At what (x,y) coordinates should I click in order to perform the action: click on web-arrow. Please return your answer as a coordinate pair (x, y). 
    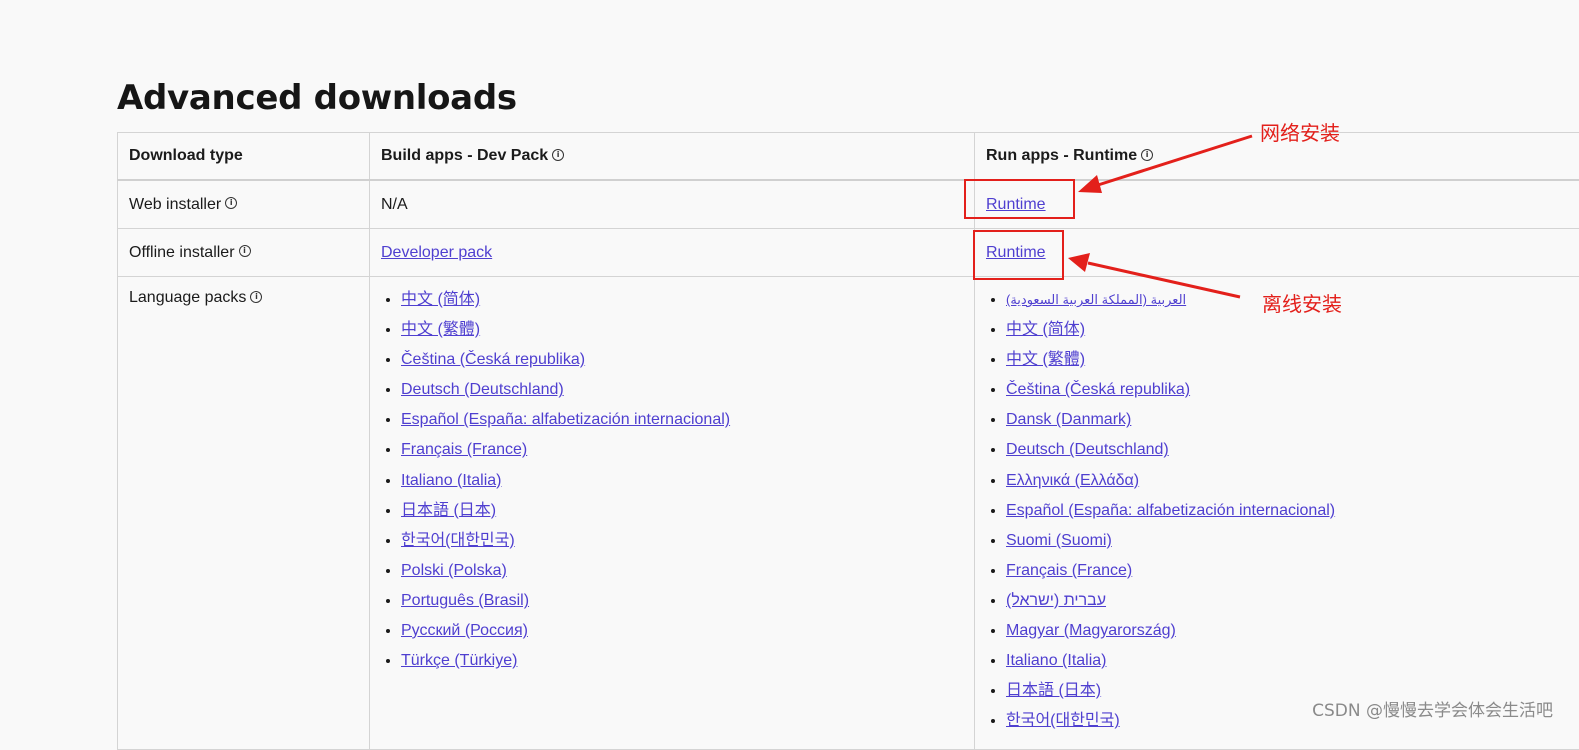
    Looking at the image, I should click on (1165, 164).